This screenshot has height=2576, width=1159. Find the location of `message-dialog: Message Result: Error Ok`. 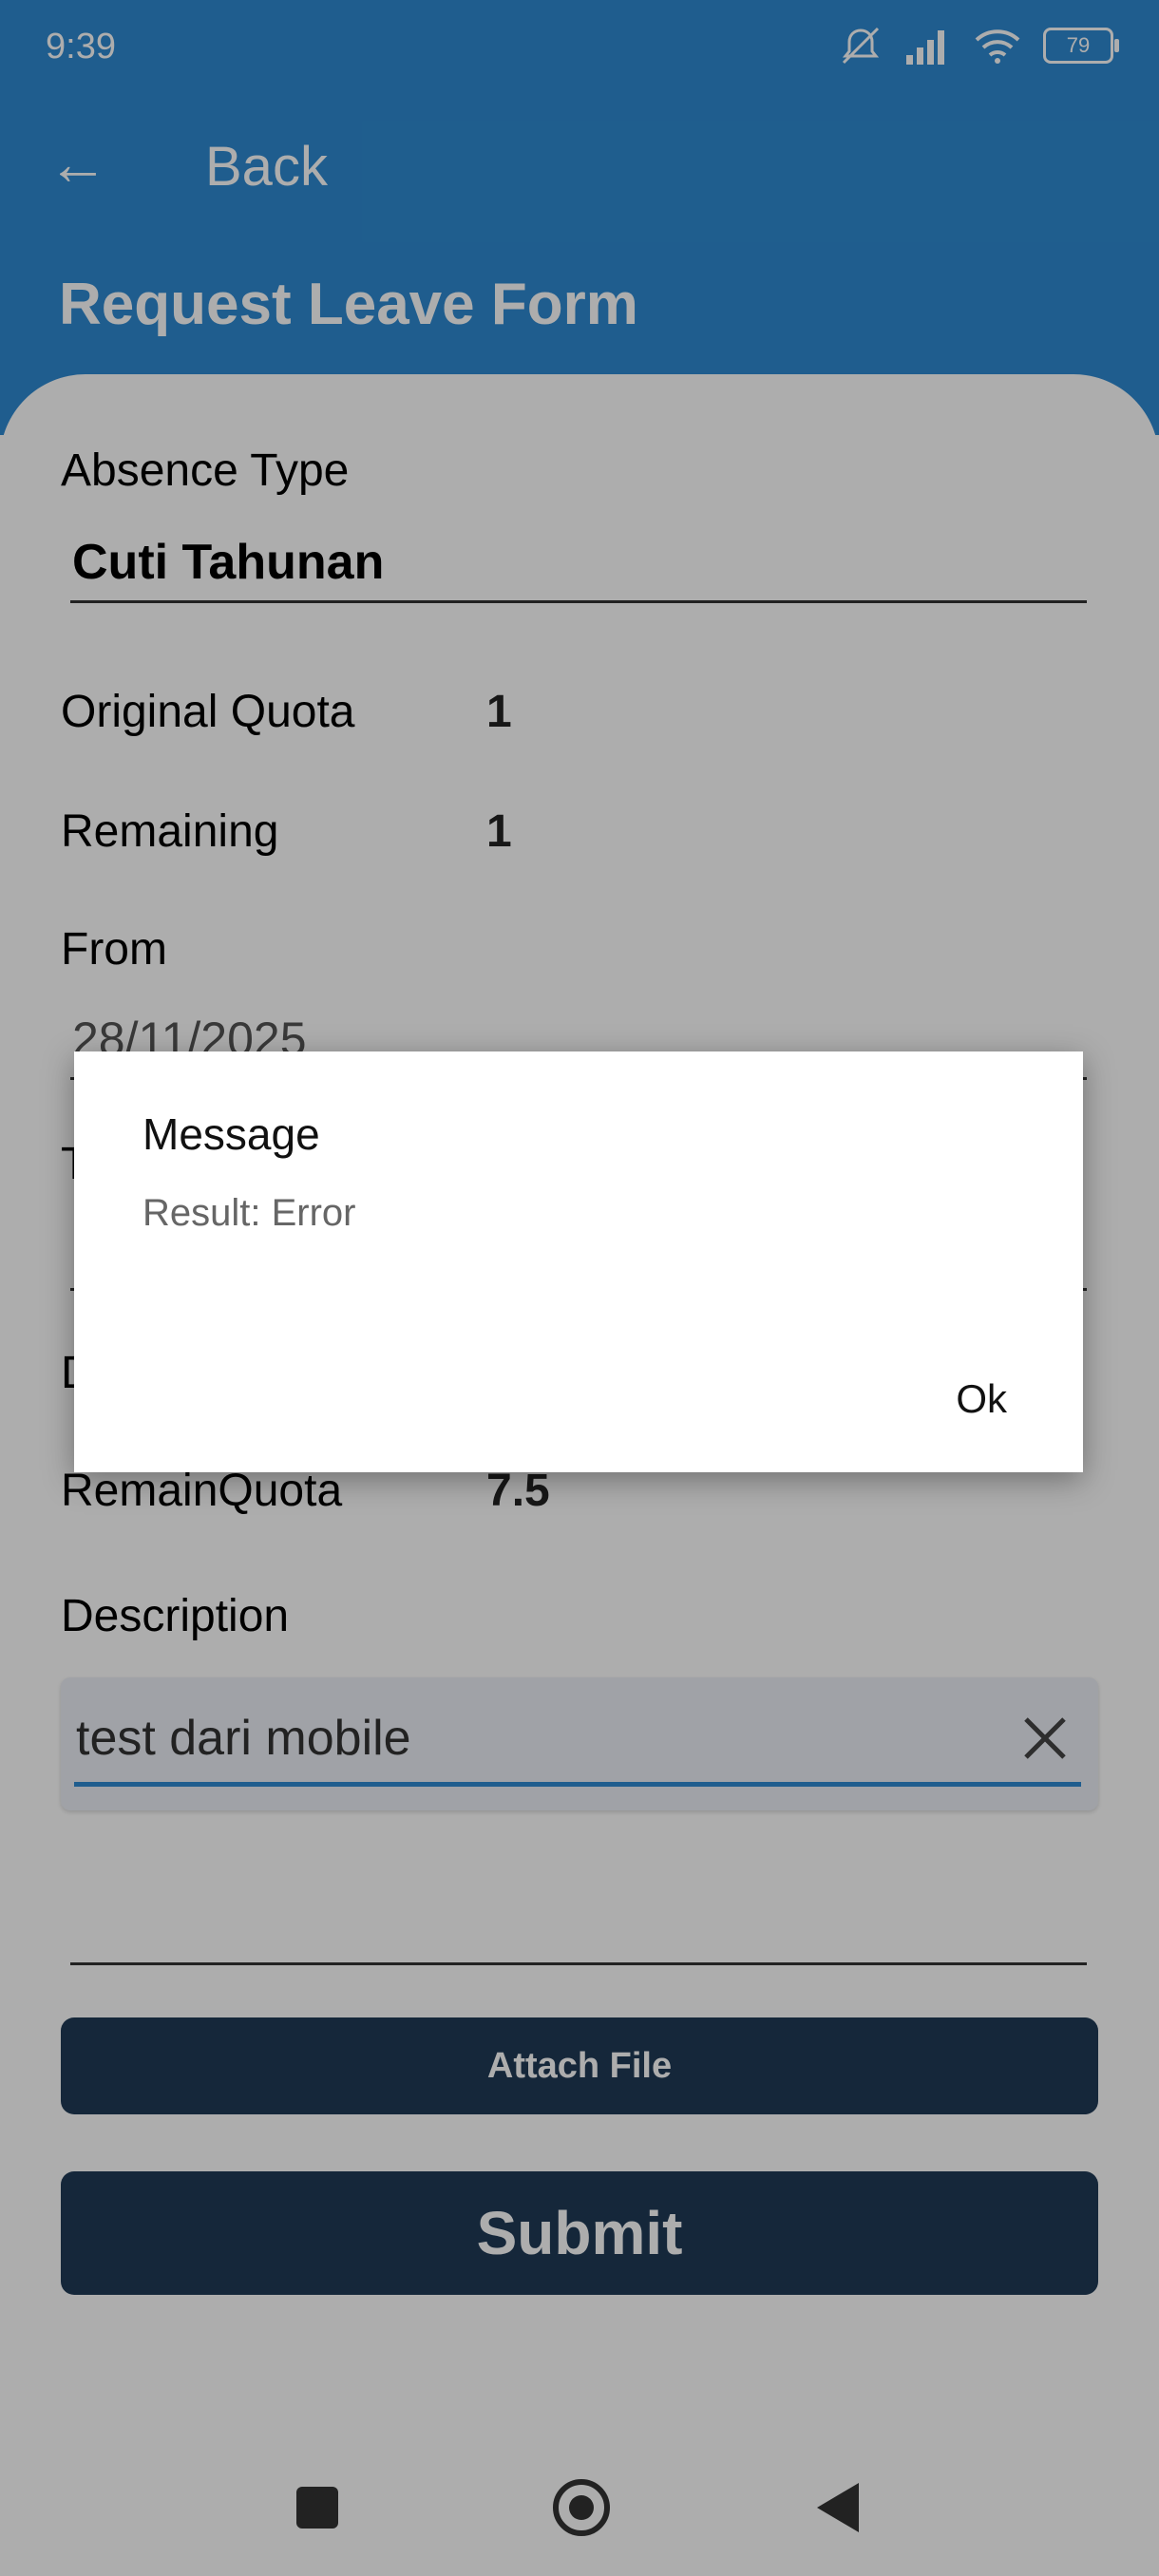

message-dialog: Message Result: Error Ok is located at coordinates (578, 1261).